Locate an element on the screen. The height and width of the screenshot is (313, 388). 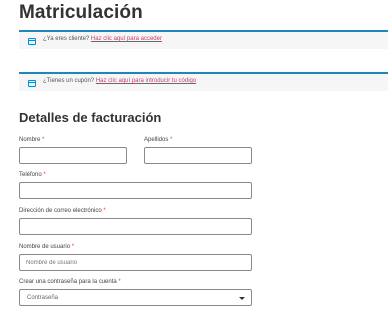
login-link: Haz clic aquí para acceder is located at coordinates (126, 39).